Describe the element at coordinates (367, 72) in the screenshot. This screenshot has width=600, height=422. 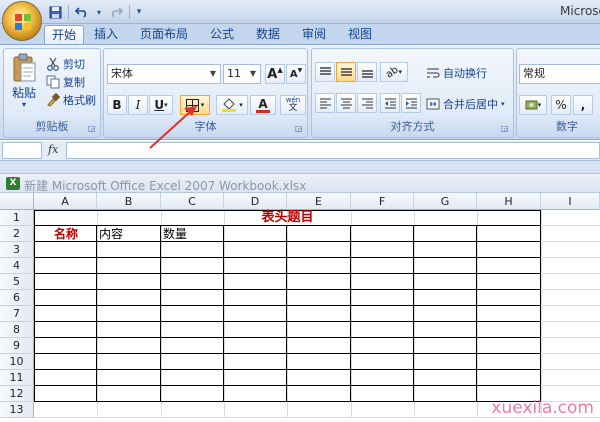
I see `align-bottom-button` at that location.